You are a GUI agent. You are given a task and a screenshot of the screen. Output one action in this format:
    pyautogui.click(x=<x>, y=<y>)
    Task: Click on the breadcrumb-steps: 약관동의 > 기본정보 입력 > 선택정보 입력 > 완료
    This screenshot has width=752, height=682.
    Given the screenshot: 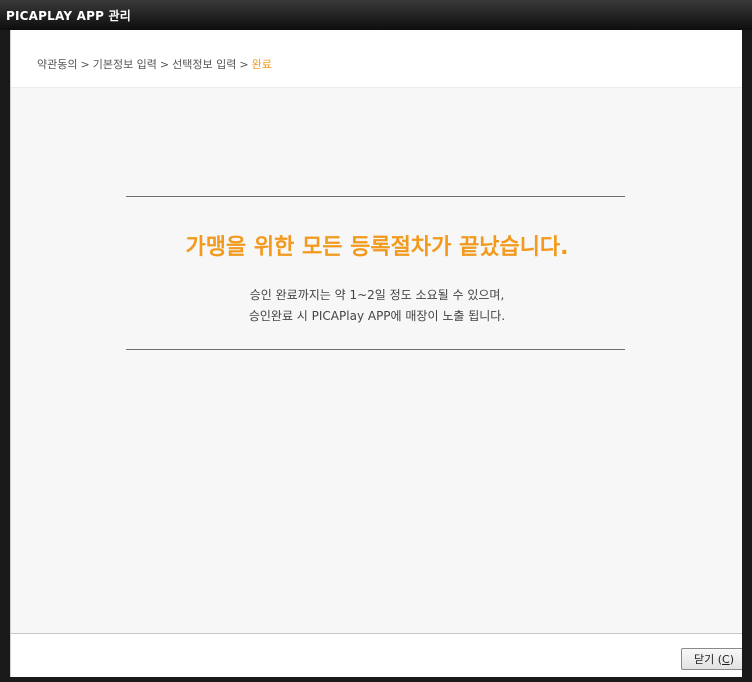 What is the action you would take?
    pyautogui.click(x=154, y=64)
    